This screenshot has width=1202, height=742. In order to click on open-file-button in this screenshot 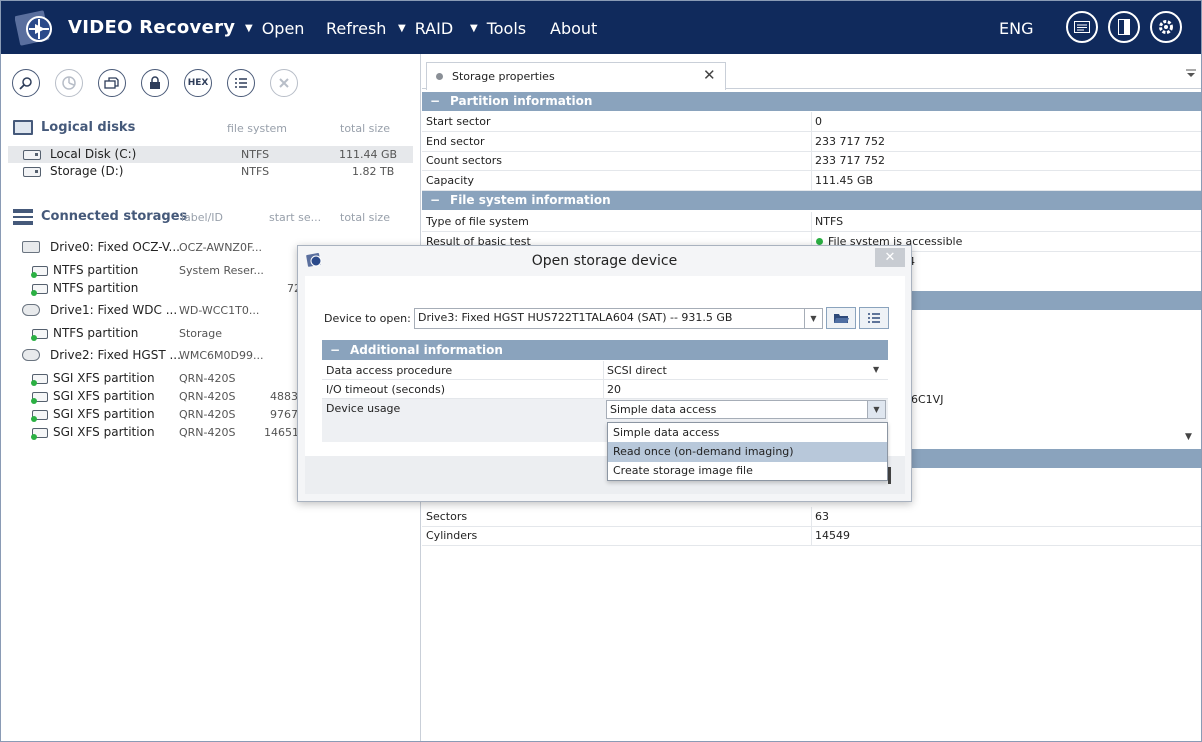, I will do `click(112, 83)`.